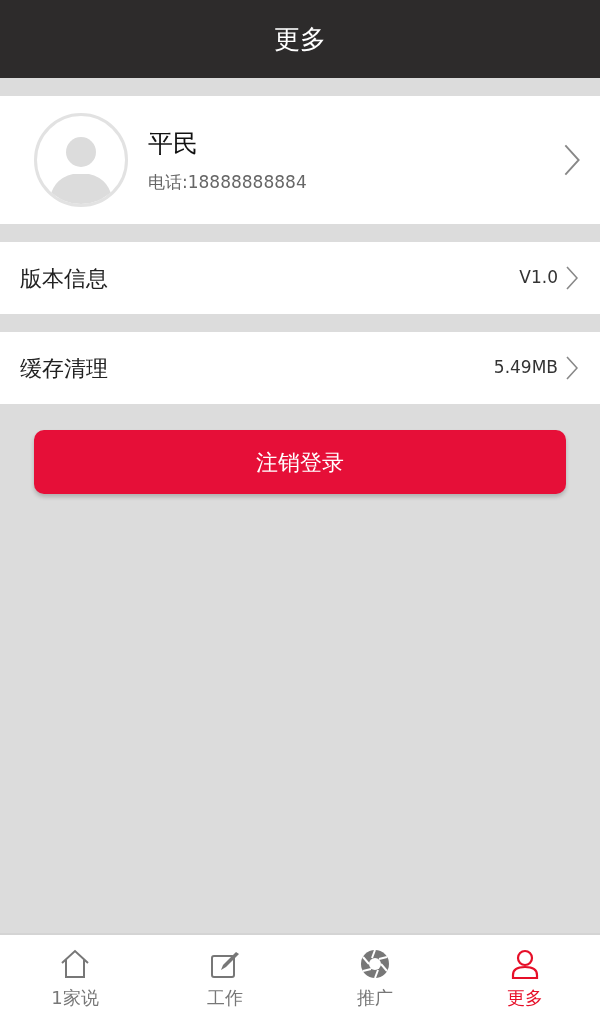  What do you see at coordinates (300, 278) in the screenshot?
I see `settings-row: 版本信息 V1.0` at bounding box center [300, 278].